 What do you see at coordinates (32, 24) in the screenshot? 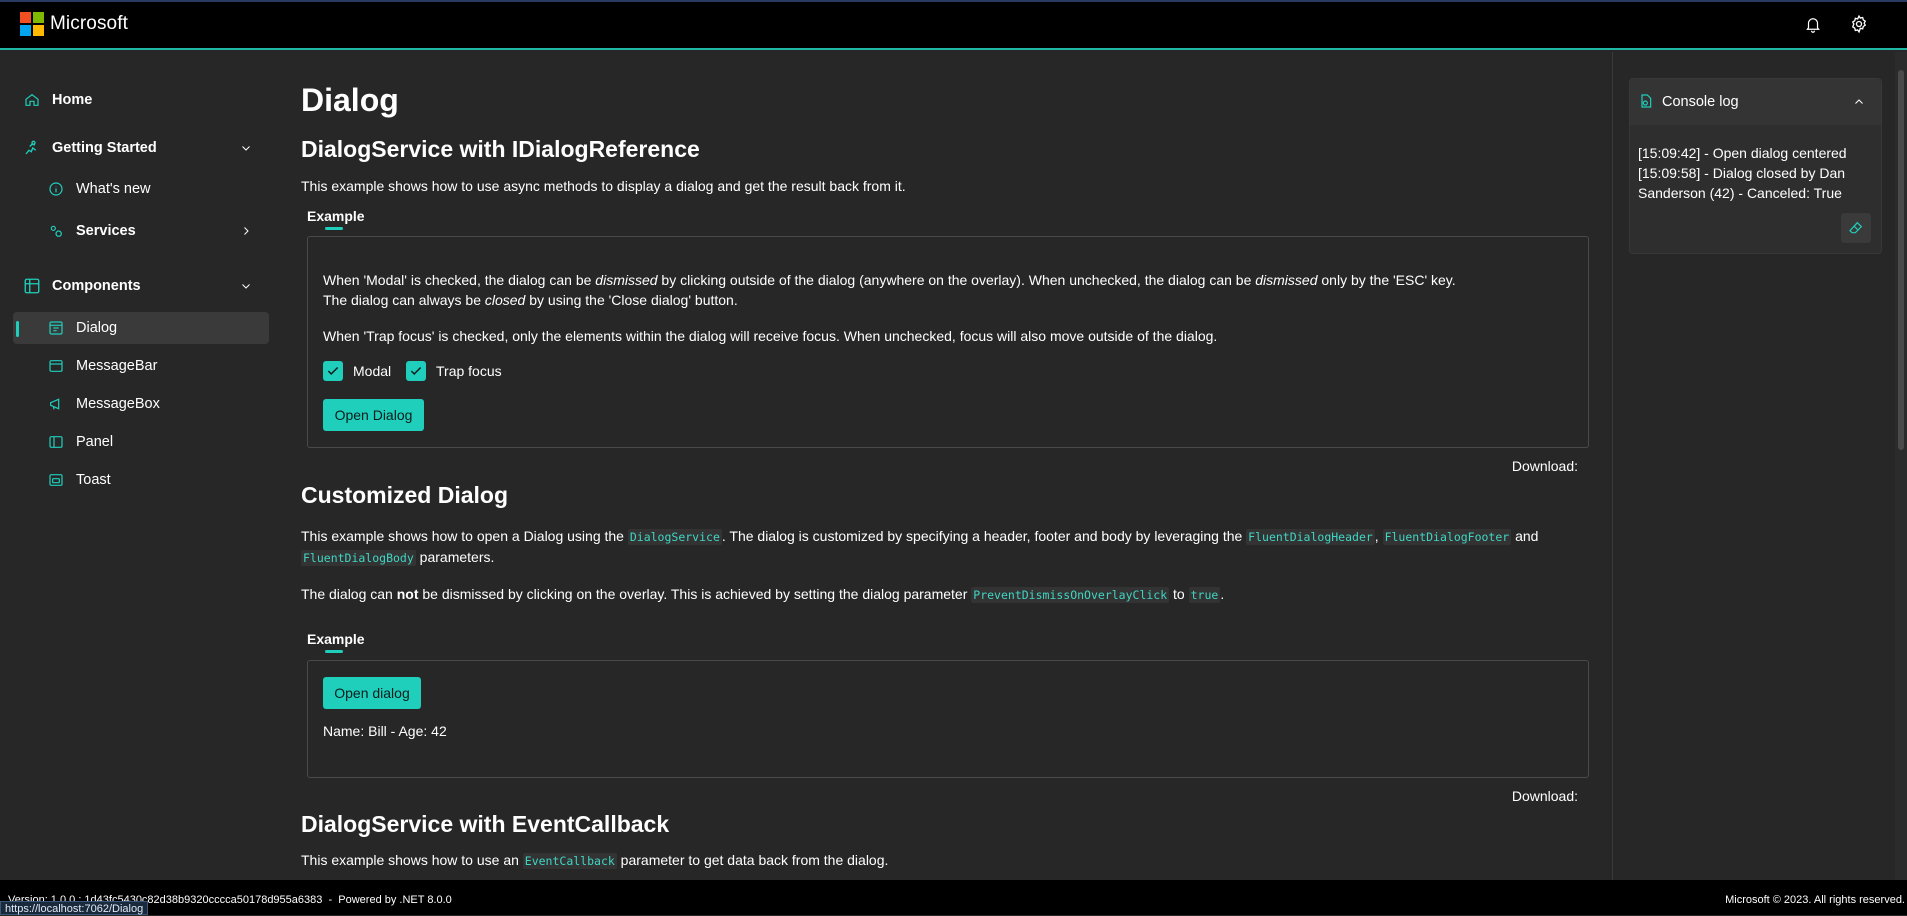
I see `microsoft-logo-icon` at bounding box center [32, 24].